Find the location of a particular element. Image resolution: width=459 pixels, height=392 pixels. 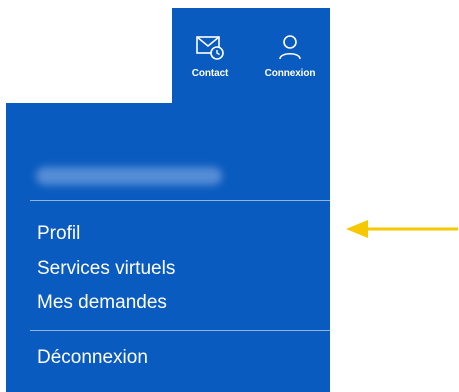

user-icon is located at coordinates (290, 47).